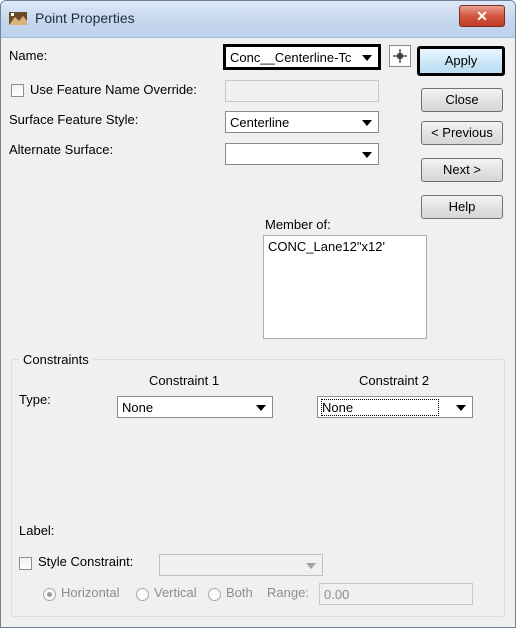 The height and width of the screenshot is (628, 516). What do you see at coordinates (291, 57) in the screenshot?
I see `name-value: Conc__Centerline-Tc` at bounding box center [291, 57].